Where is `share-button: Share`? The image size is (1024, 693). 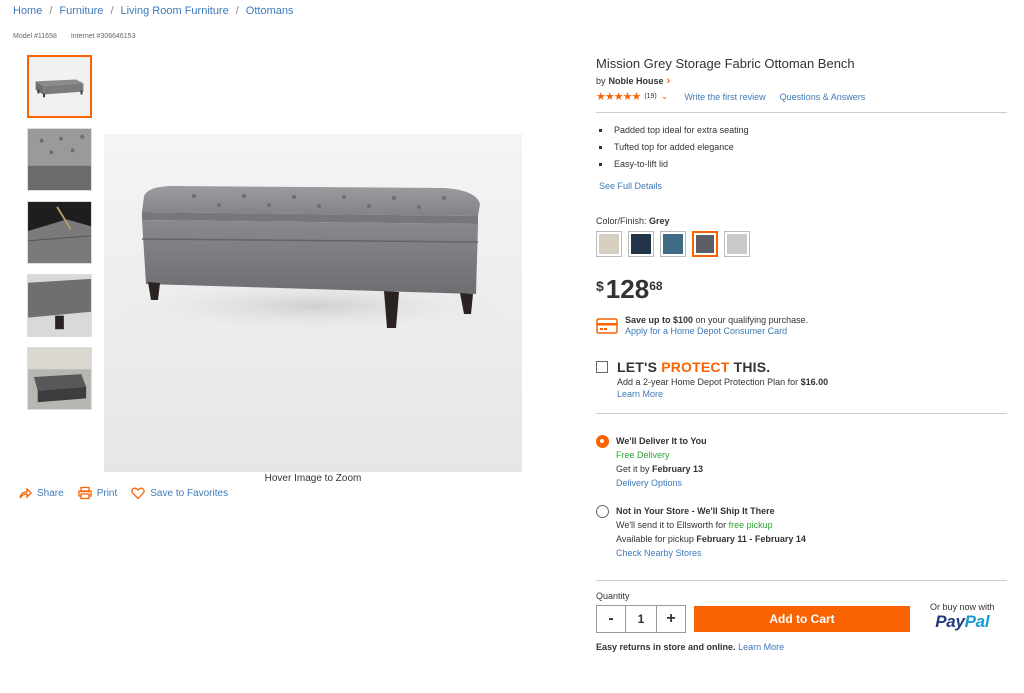
share-button: Share is located at coordinates (41, 493).